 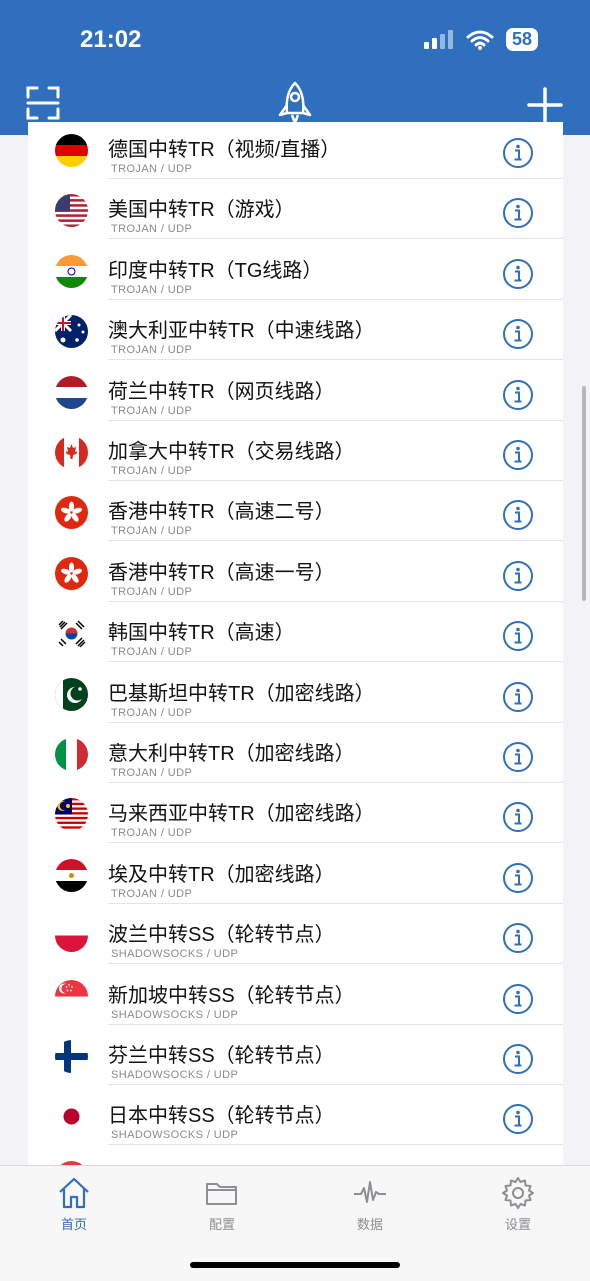 I want to click on server-row: 美国中转TR（游戏） TROJAN / UDP, so click(x=295, y=209).